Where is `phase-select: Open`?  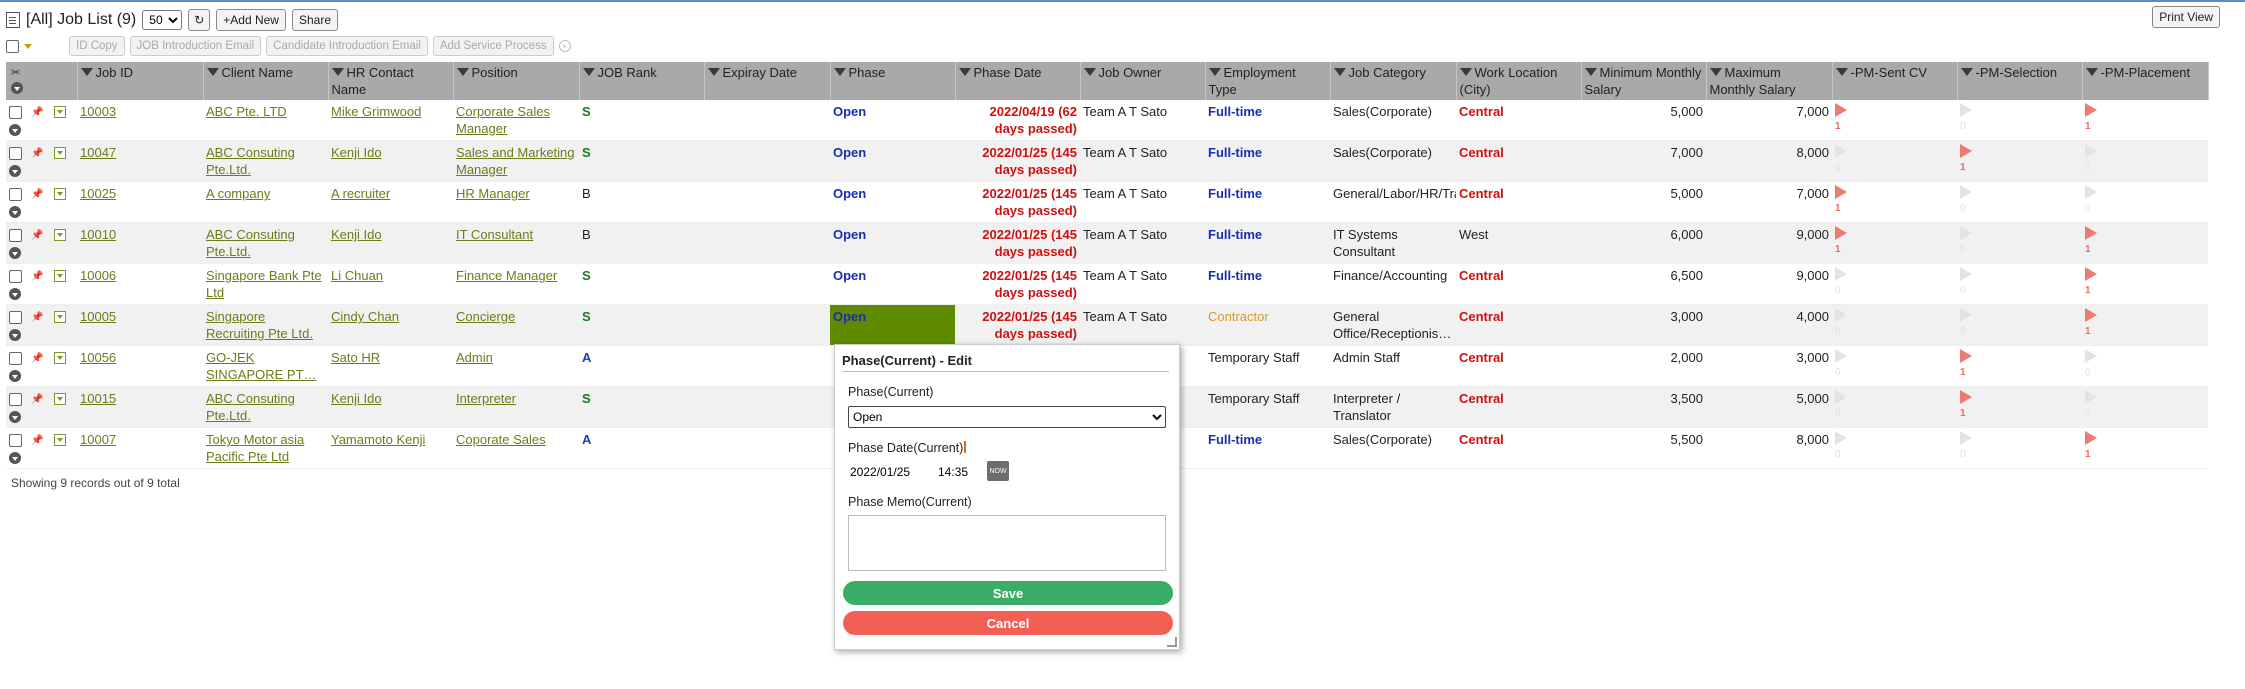 phase-select: Open is located at coordinates (1007, 417).